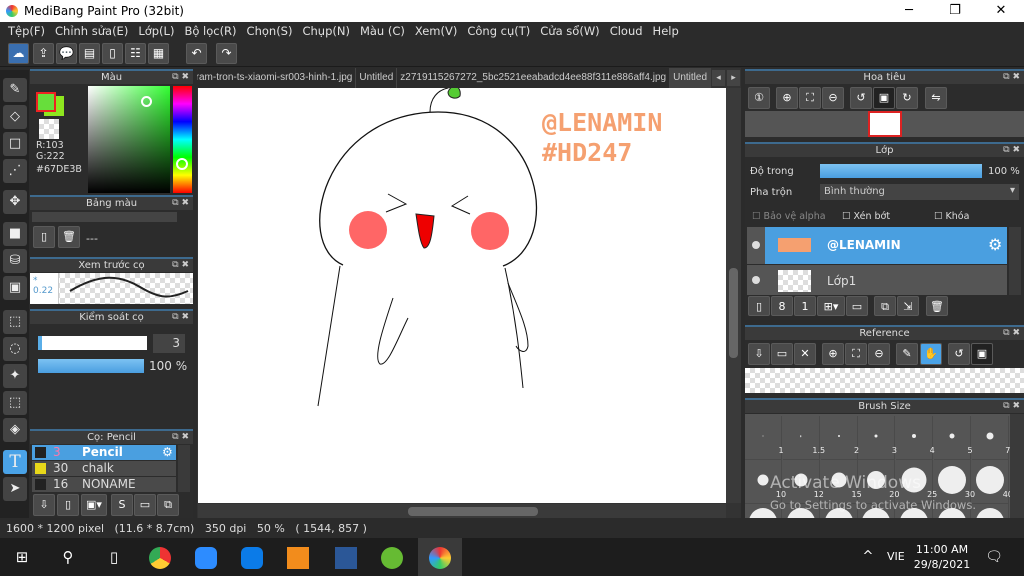  Describe the element at coordinates (392, 557) in the screenshot. I see `coccoc-icon` at that location.